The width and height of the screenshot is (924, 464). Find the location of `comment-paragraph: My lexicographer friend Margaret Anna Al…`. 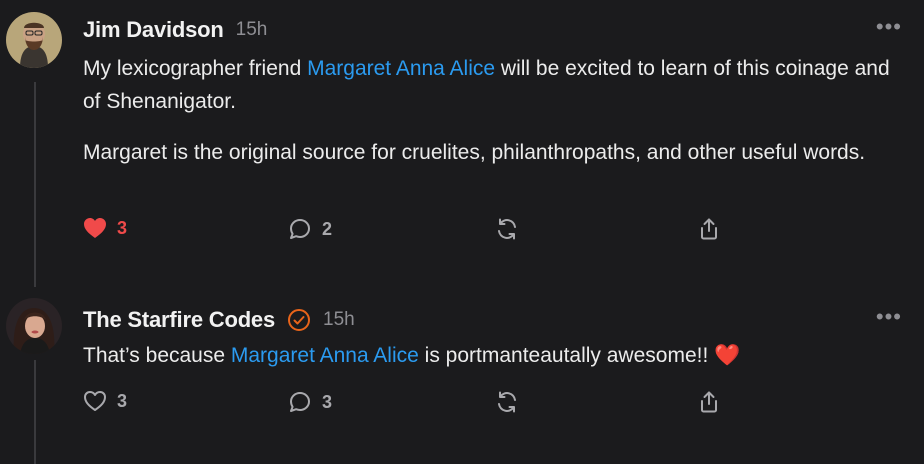

comment-paragraph: My lexicographer friend Margaret Anna Al… is located at coordinates (486, 85).